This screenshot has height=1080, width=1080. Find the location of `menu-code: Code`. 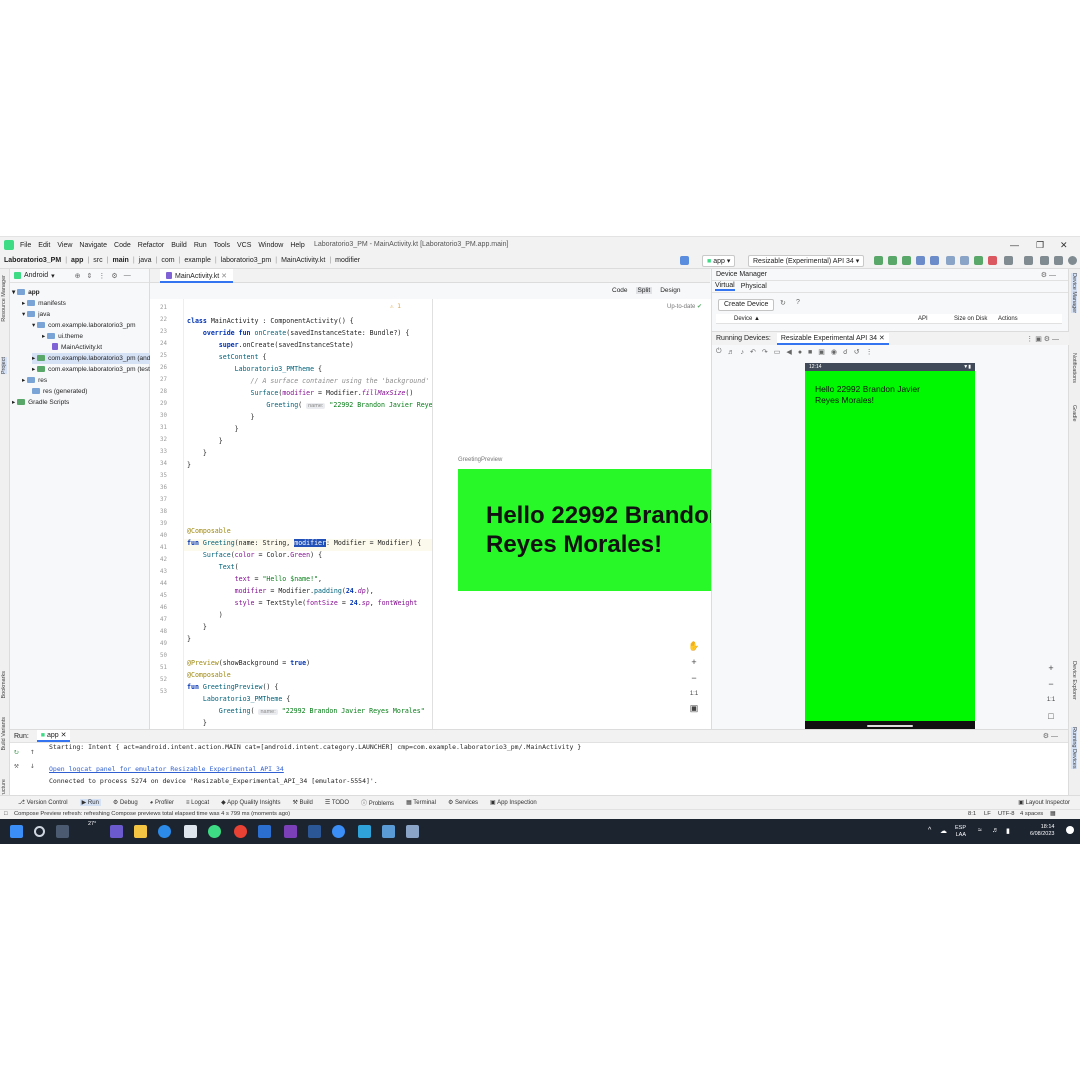

menu-code: Code is located at coordinates (122, 245).